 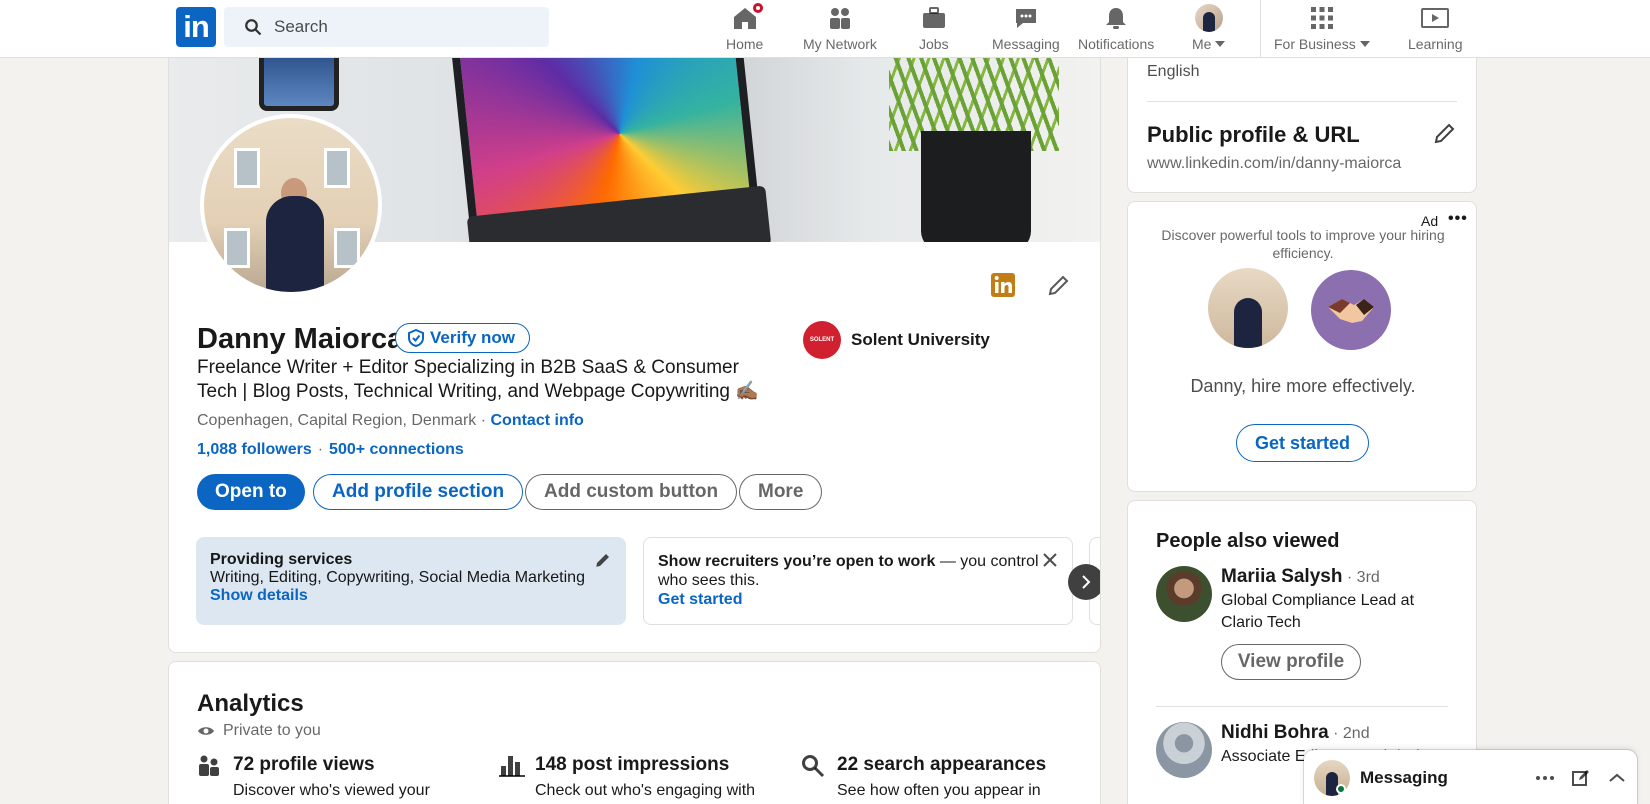 What do you see at coordinates (1275, 732) in the screenshot?
I see `person-name: Nidhi Bohra` at bounding box center [1275, 732].